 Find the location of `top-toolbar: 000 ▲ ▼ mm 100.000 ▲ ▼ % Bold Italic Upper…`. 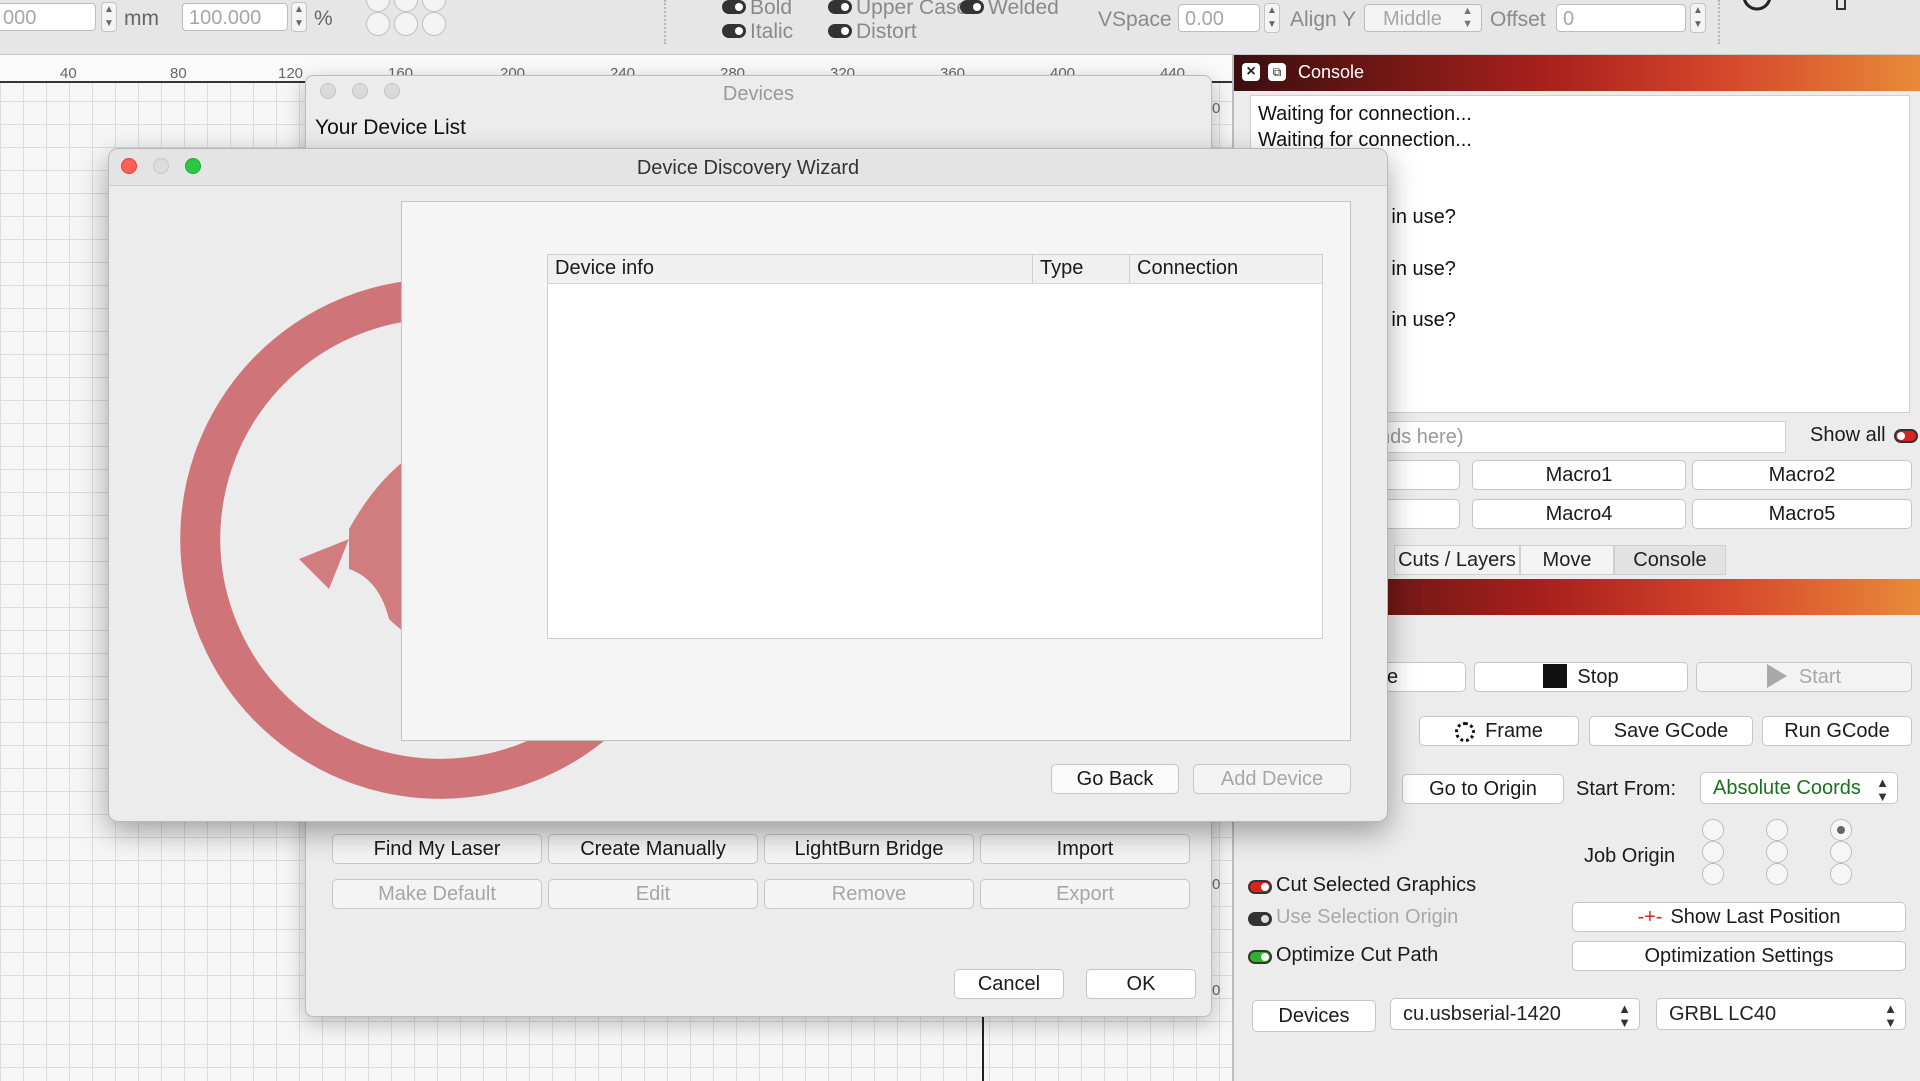

top-toolbar: 000 ▲ ▼ mm 100.000 ▲ ▼ % Bold Italic Upper… is located at coordinates (960, 27).